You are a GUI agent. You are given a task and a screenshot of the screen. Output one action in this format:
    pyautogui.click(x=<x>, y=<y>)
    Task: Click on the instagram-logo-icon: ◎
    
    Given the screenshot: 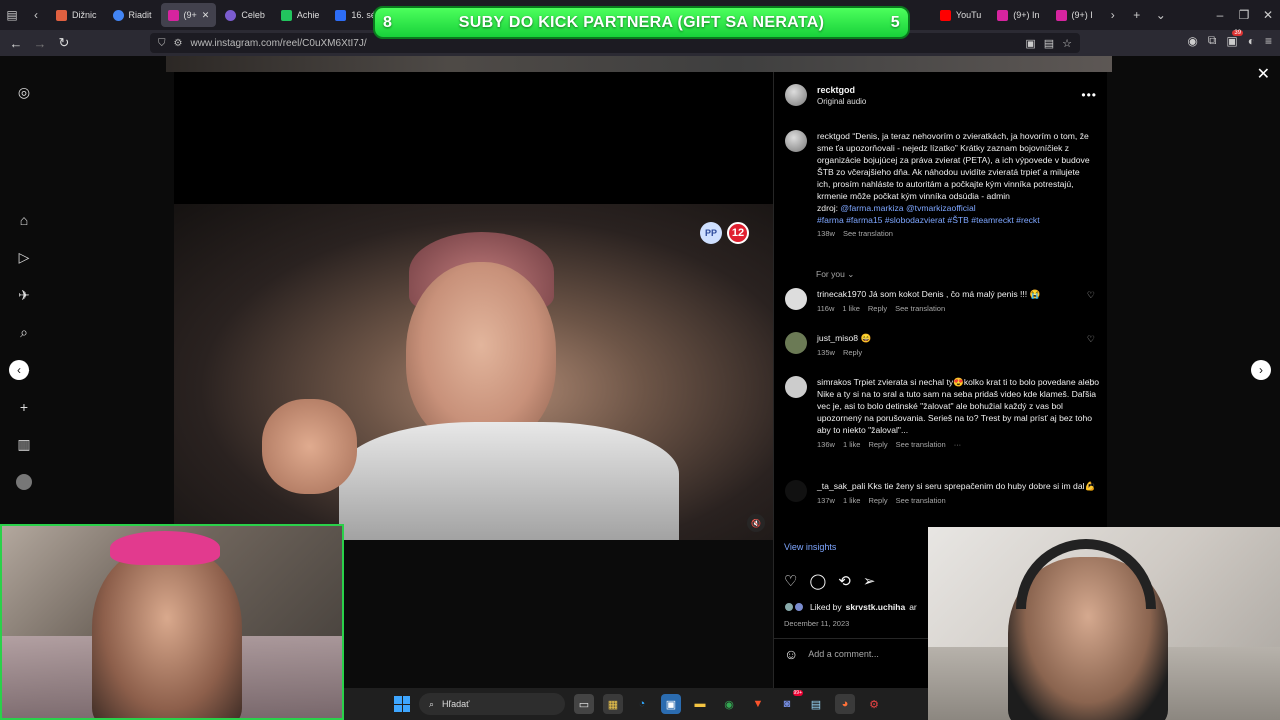 What is the action you would take?
    pyautogui.click(x=24, y=92)
    